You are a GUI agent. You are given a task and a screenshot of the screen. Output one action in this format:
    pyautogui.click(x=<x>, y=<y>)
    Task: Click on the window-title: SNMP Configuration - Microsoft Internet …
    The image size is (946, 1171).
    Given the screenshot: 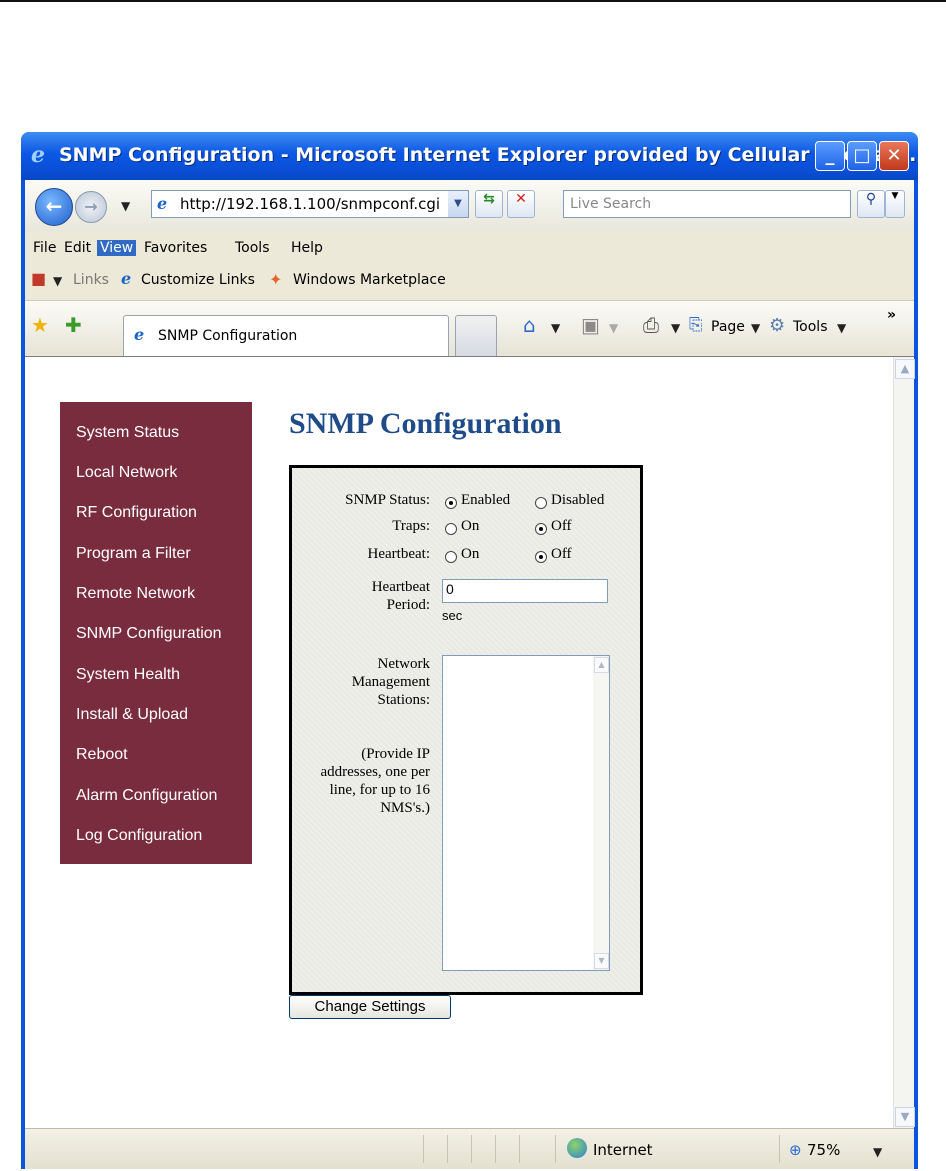 What is the action you would take?
    pyautogui.click(x=488, y=155)
    